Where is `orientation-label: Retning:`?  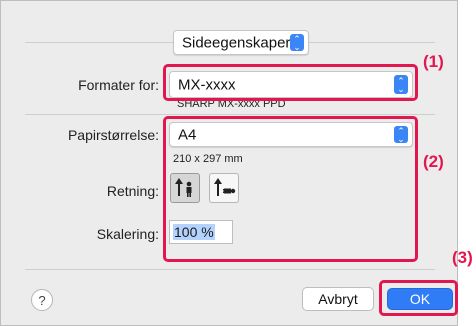 orientation-label: Retning: is located at coordinates (132, 191).